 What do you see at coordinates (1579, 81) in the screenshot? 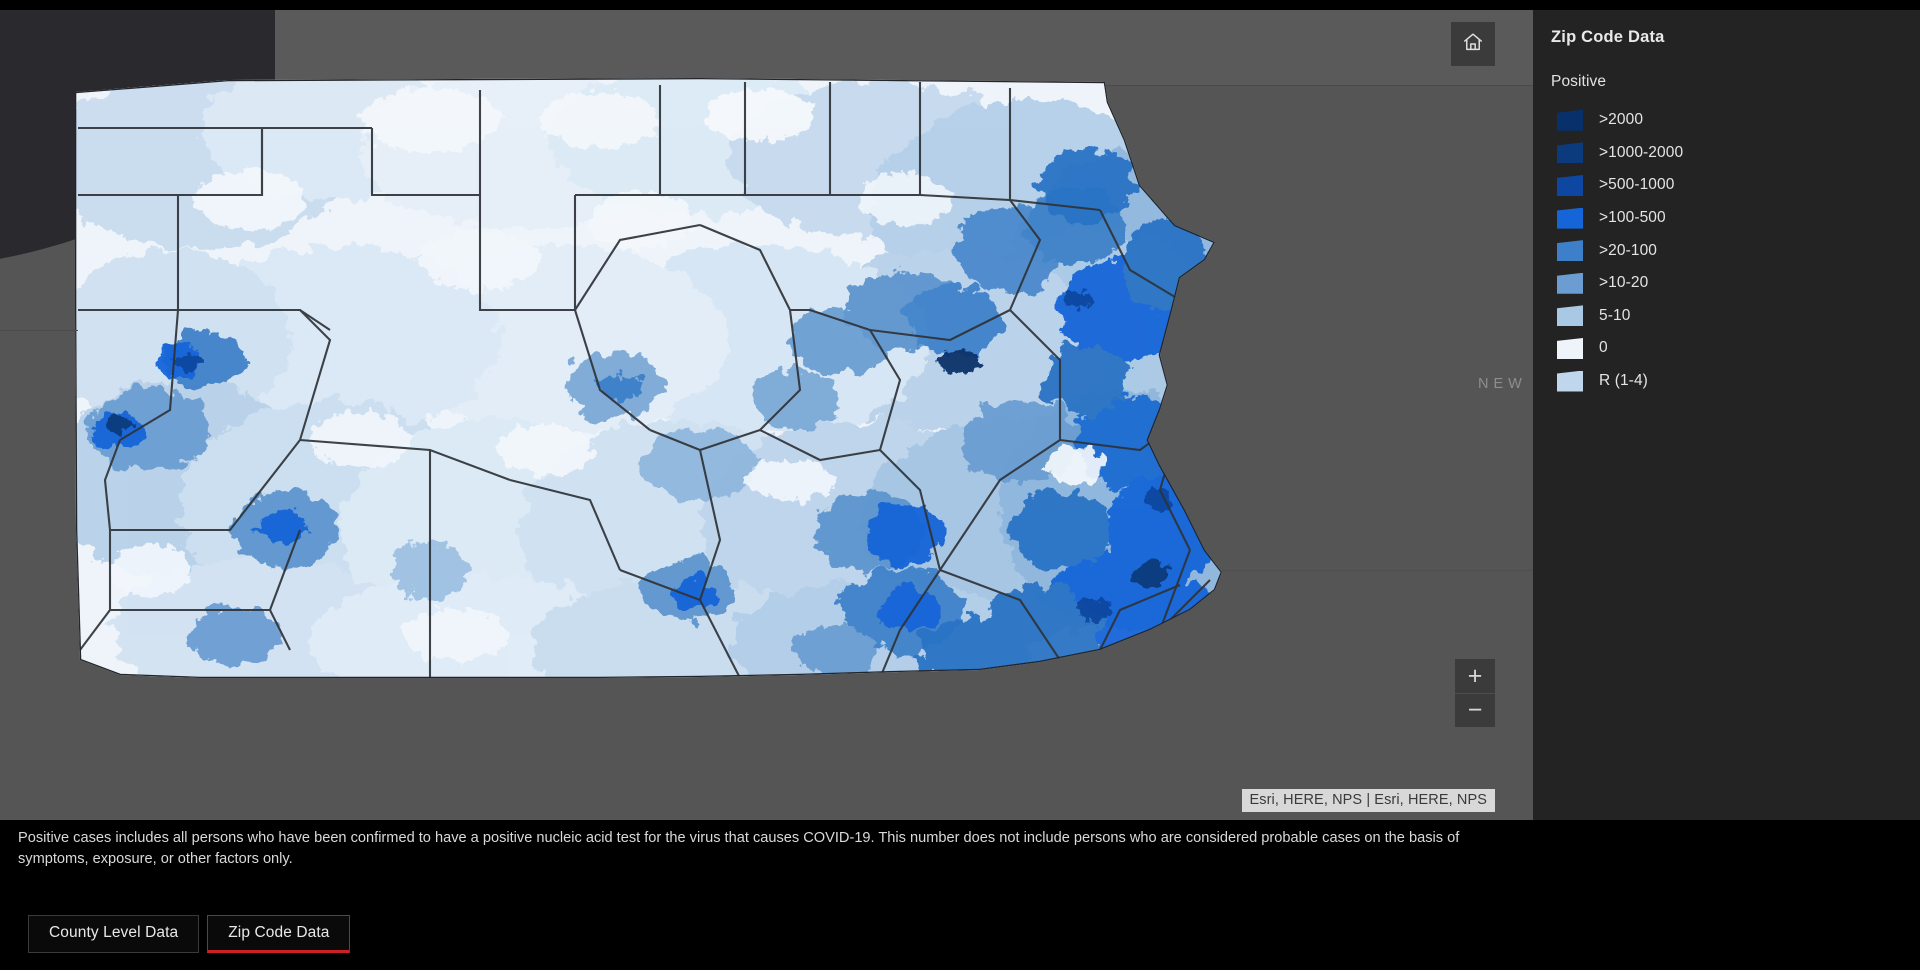
I see `legend-field-label: Positive` at bounding box center [1579, 81].